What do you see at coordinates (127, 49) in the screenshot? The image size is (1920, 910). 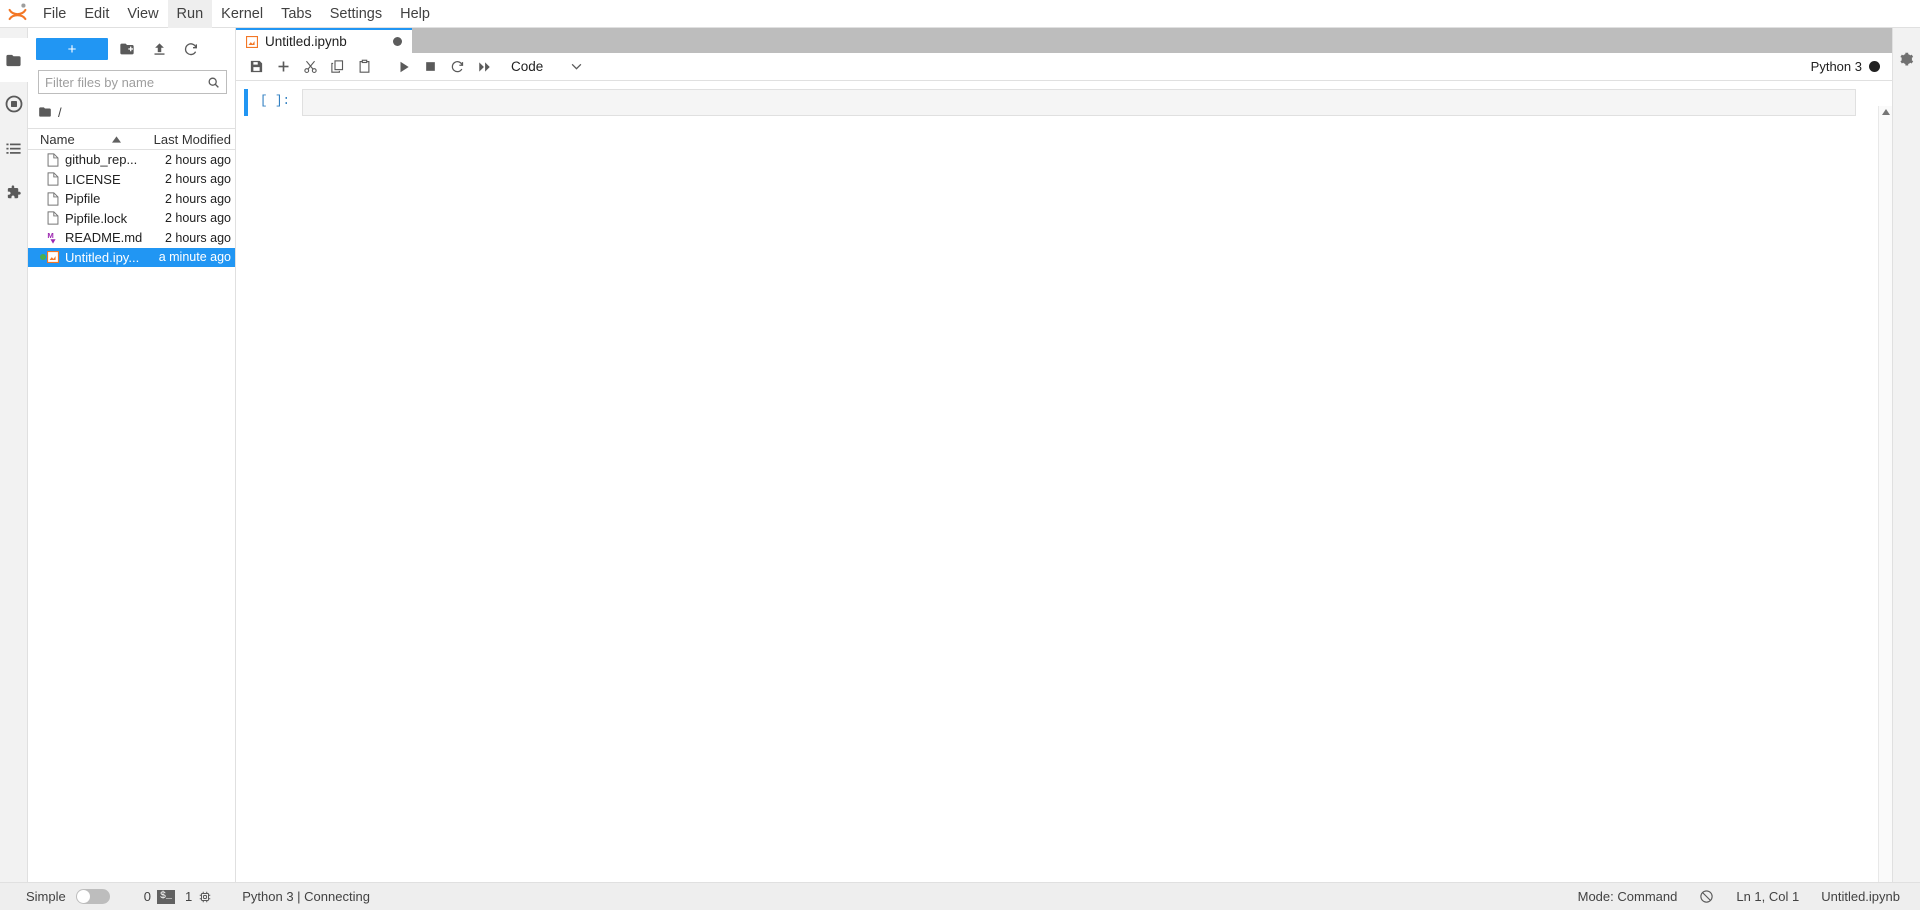 I see `new-folder-icon` at bounding box center [127, 49].